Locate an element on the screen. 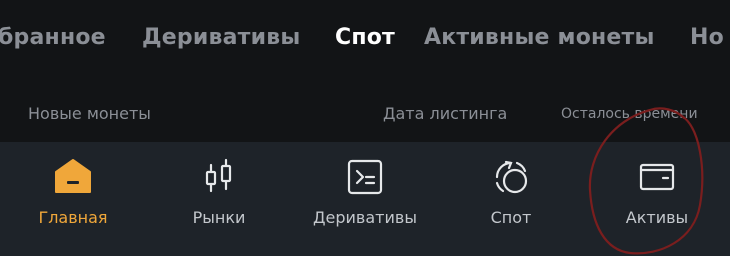 The image size is (730, 256). tab-spot: Спот is located at coordinates (365, 37).